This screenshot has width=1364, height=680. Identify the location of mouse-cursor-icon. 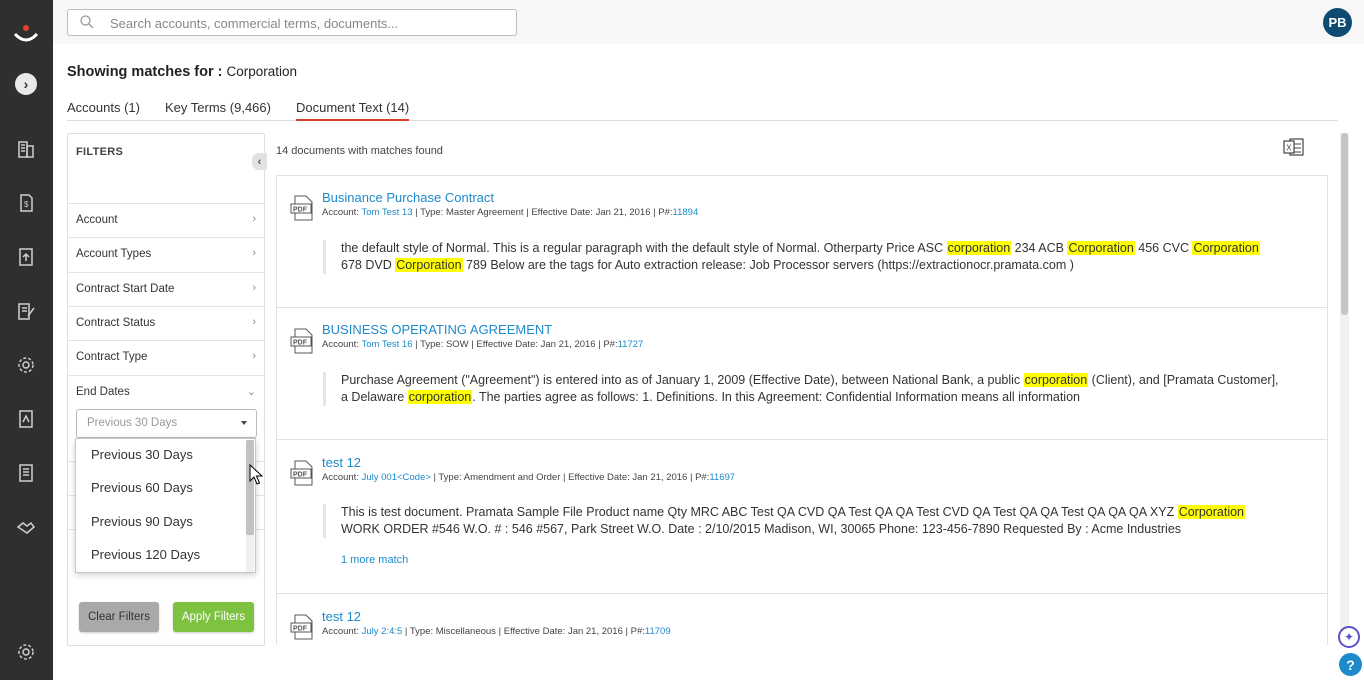
(256, 474).